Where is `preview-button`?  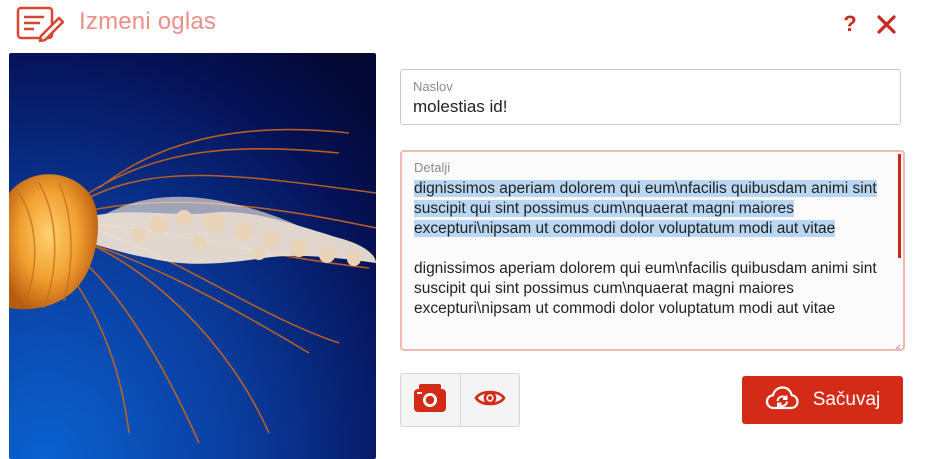
preview-button is located at coordinates (489, 400).